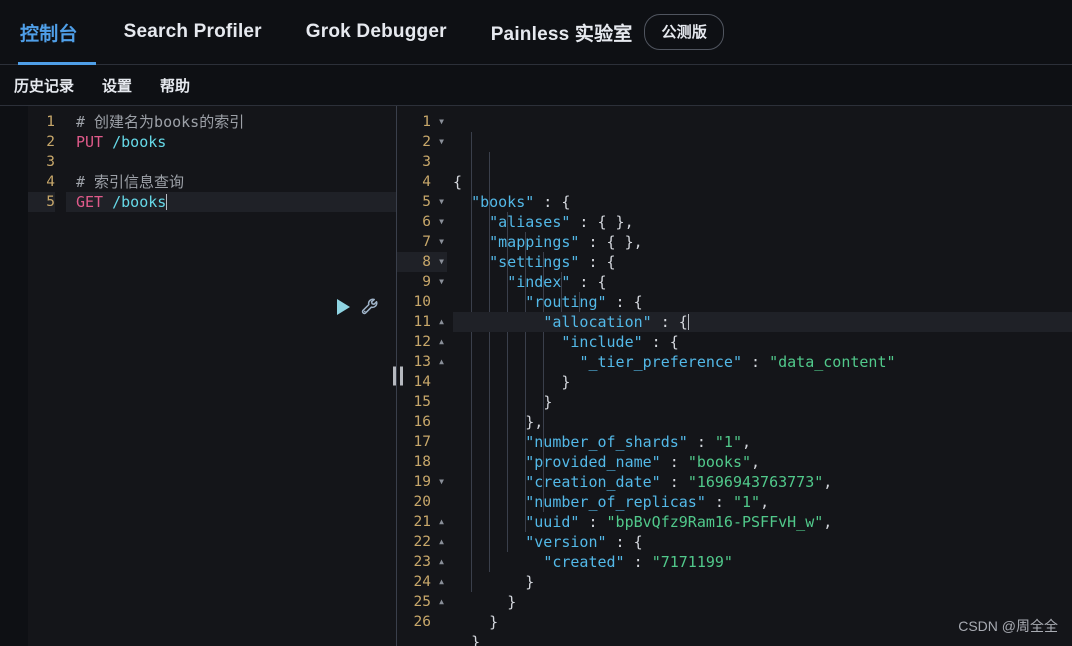 The width and height of the screenshot is (1072, 646). Describe the element at coordinates (117, 85) in the screenshot. I see `subnav-item-settings: 设置` at that location.